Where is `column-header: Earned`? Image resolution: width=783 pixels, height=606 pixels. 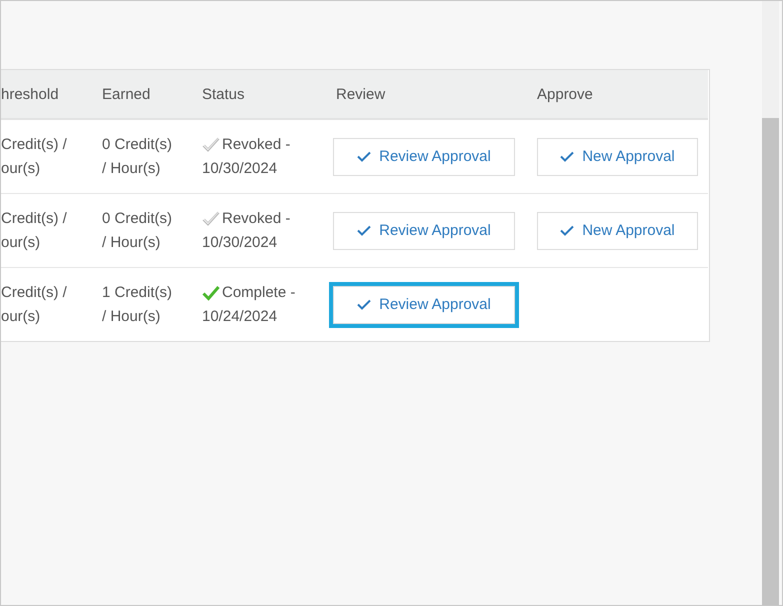
column-header: Earned is located at coordinates (126, 94).